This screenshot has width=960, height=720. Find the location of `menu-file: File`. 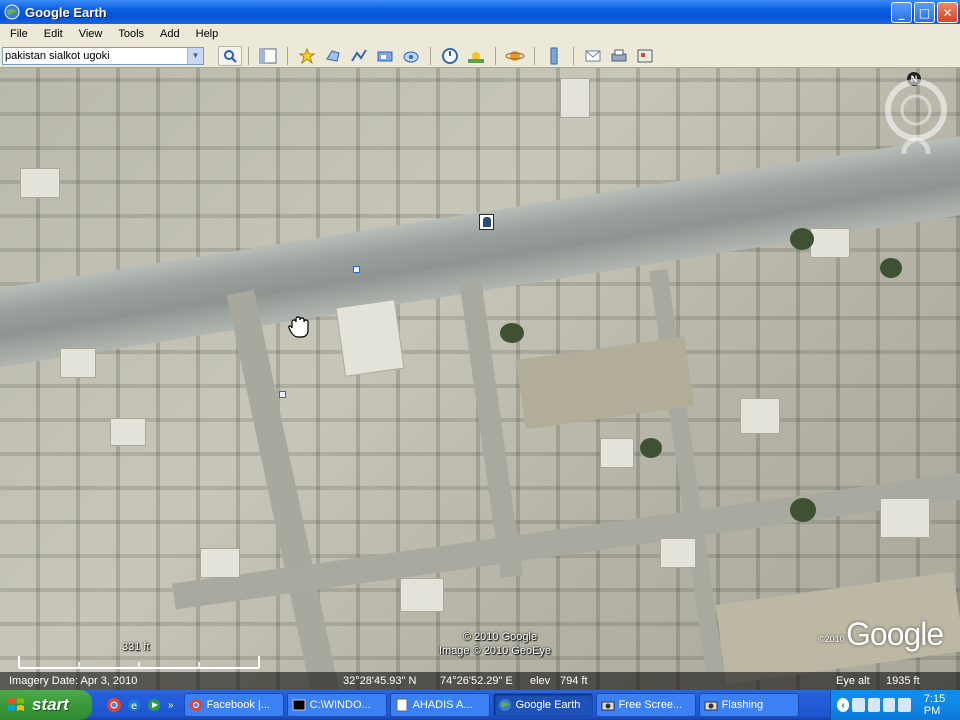

menu-file: File is located at coordinates (19, 34).